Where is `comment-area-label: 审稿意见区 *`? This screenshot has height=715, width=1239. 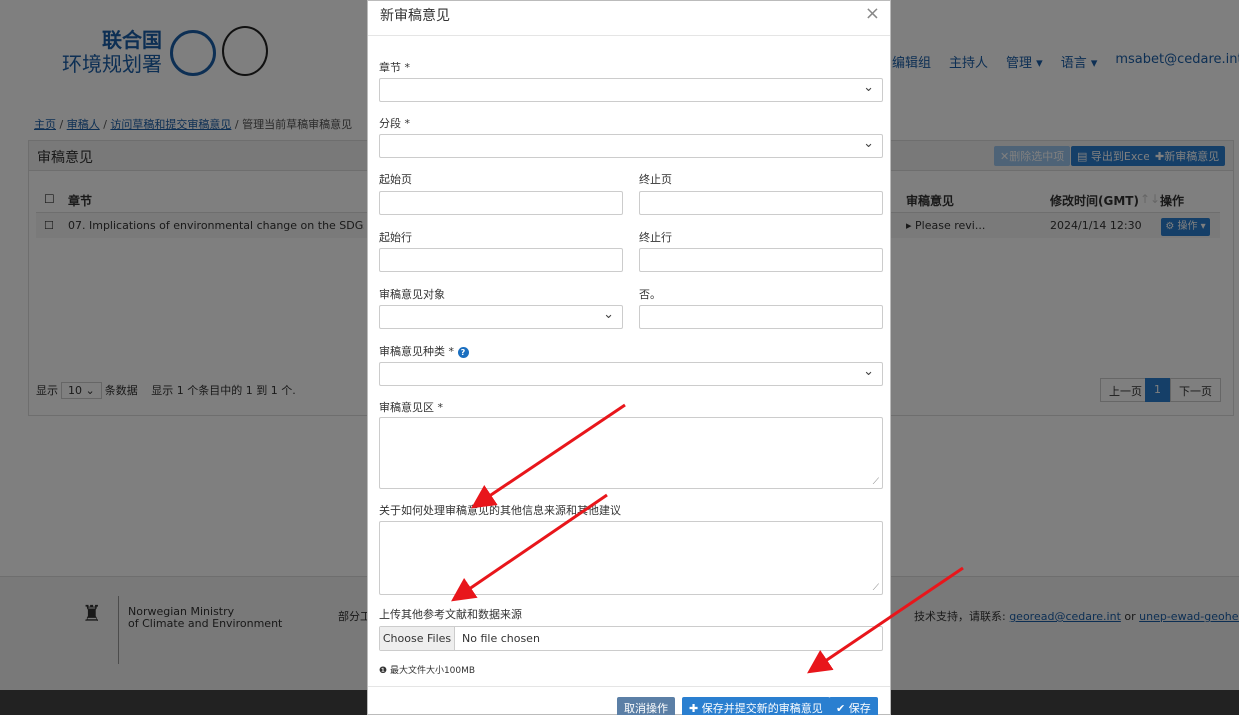 comment-area-label: 审稿意见区 * is located at coordinates (411, 407).